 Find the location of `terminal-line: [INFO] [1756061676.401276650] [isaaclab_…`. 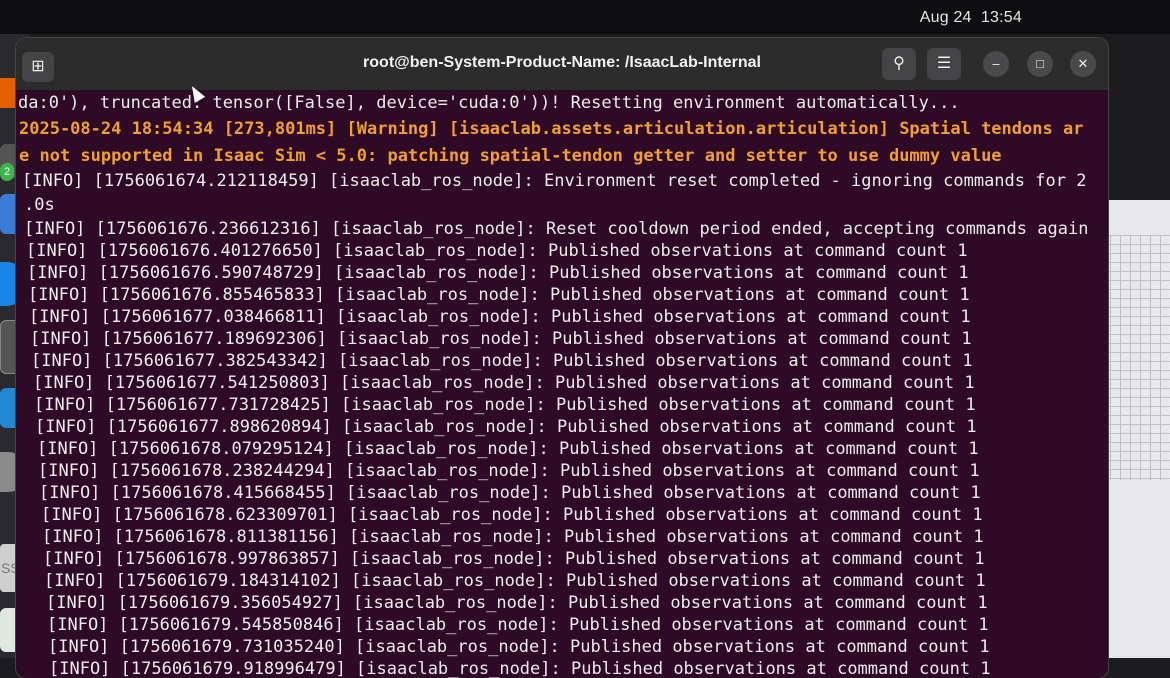

terminal-line: [INFO] [1756061676.401276650] [isaaclab_… is located at coordinates (497, 251).